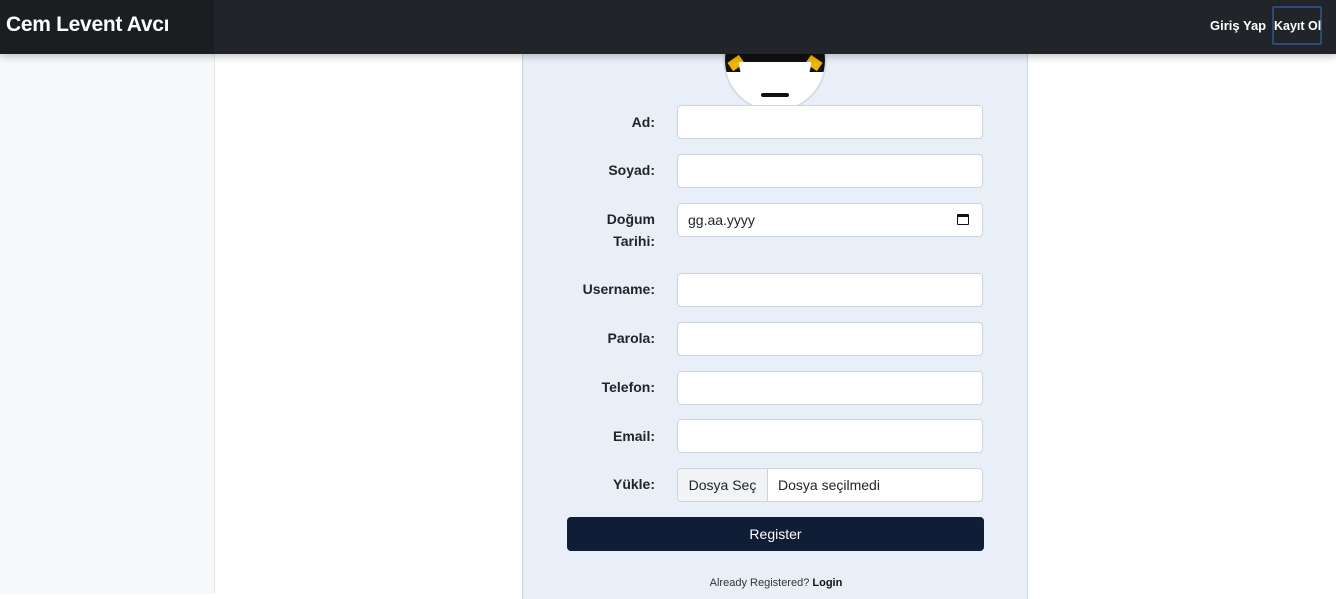  What do you see at coordinates (721, 220) in the screenshot?
I see `birth-date-placeholder: gg.aa.yyyy` at bounding box center [721, 220].